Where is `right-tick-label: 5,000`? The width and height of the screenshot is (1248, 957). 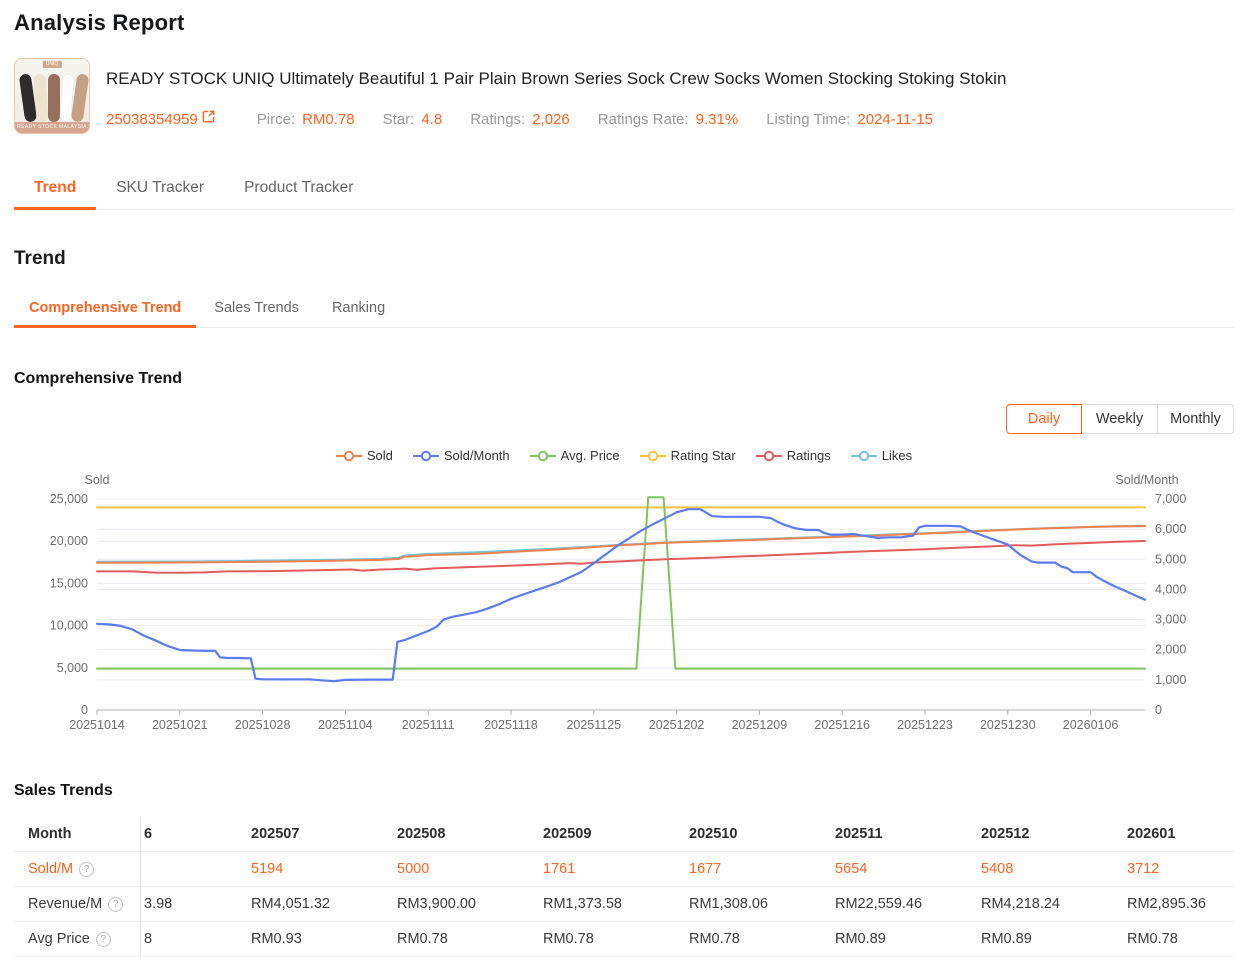 right-tick-label: 5,000 is located at coordinates (1170, 559).